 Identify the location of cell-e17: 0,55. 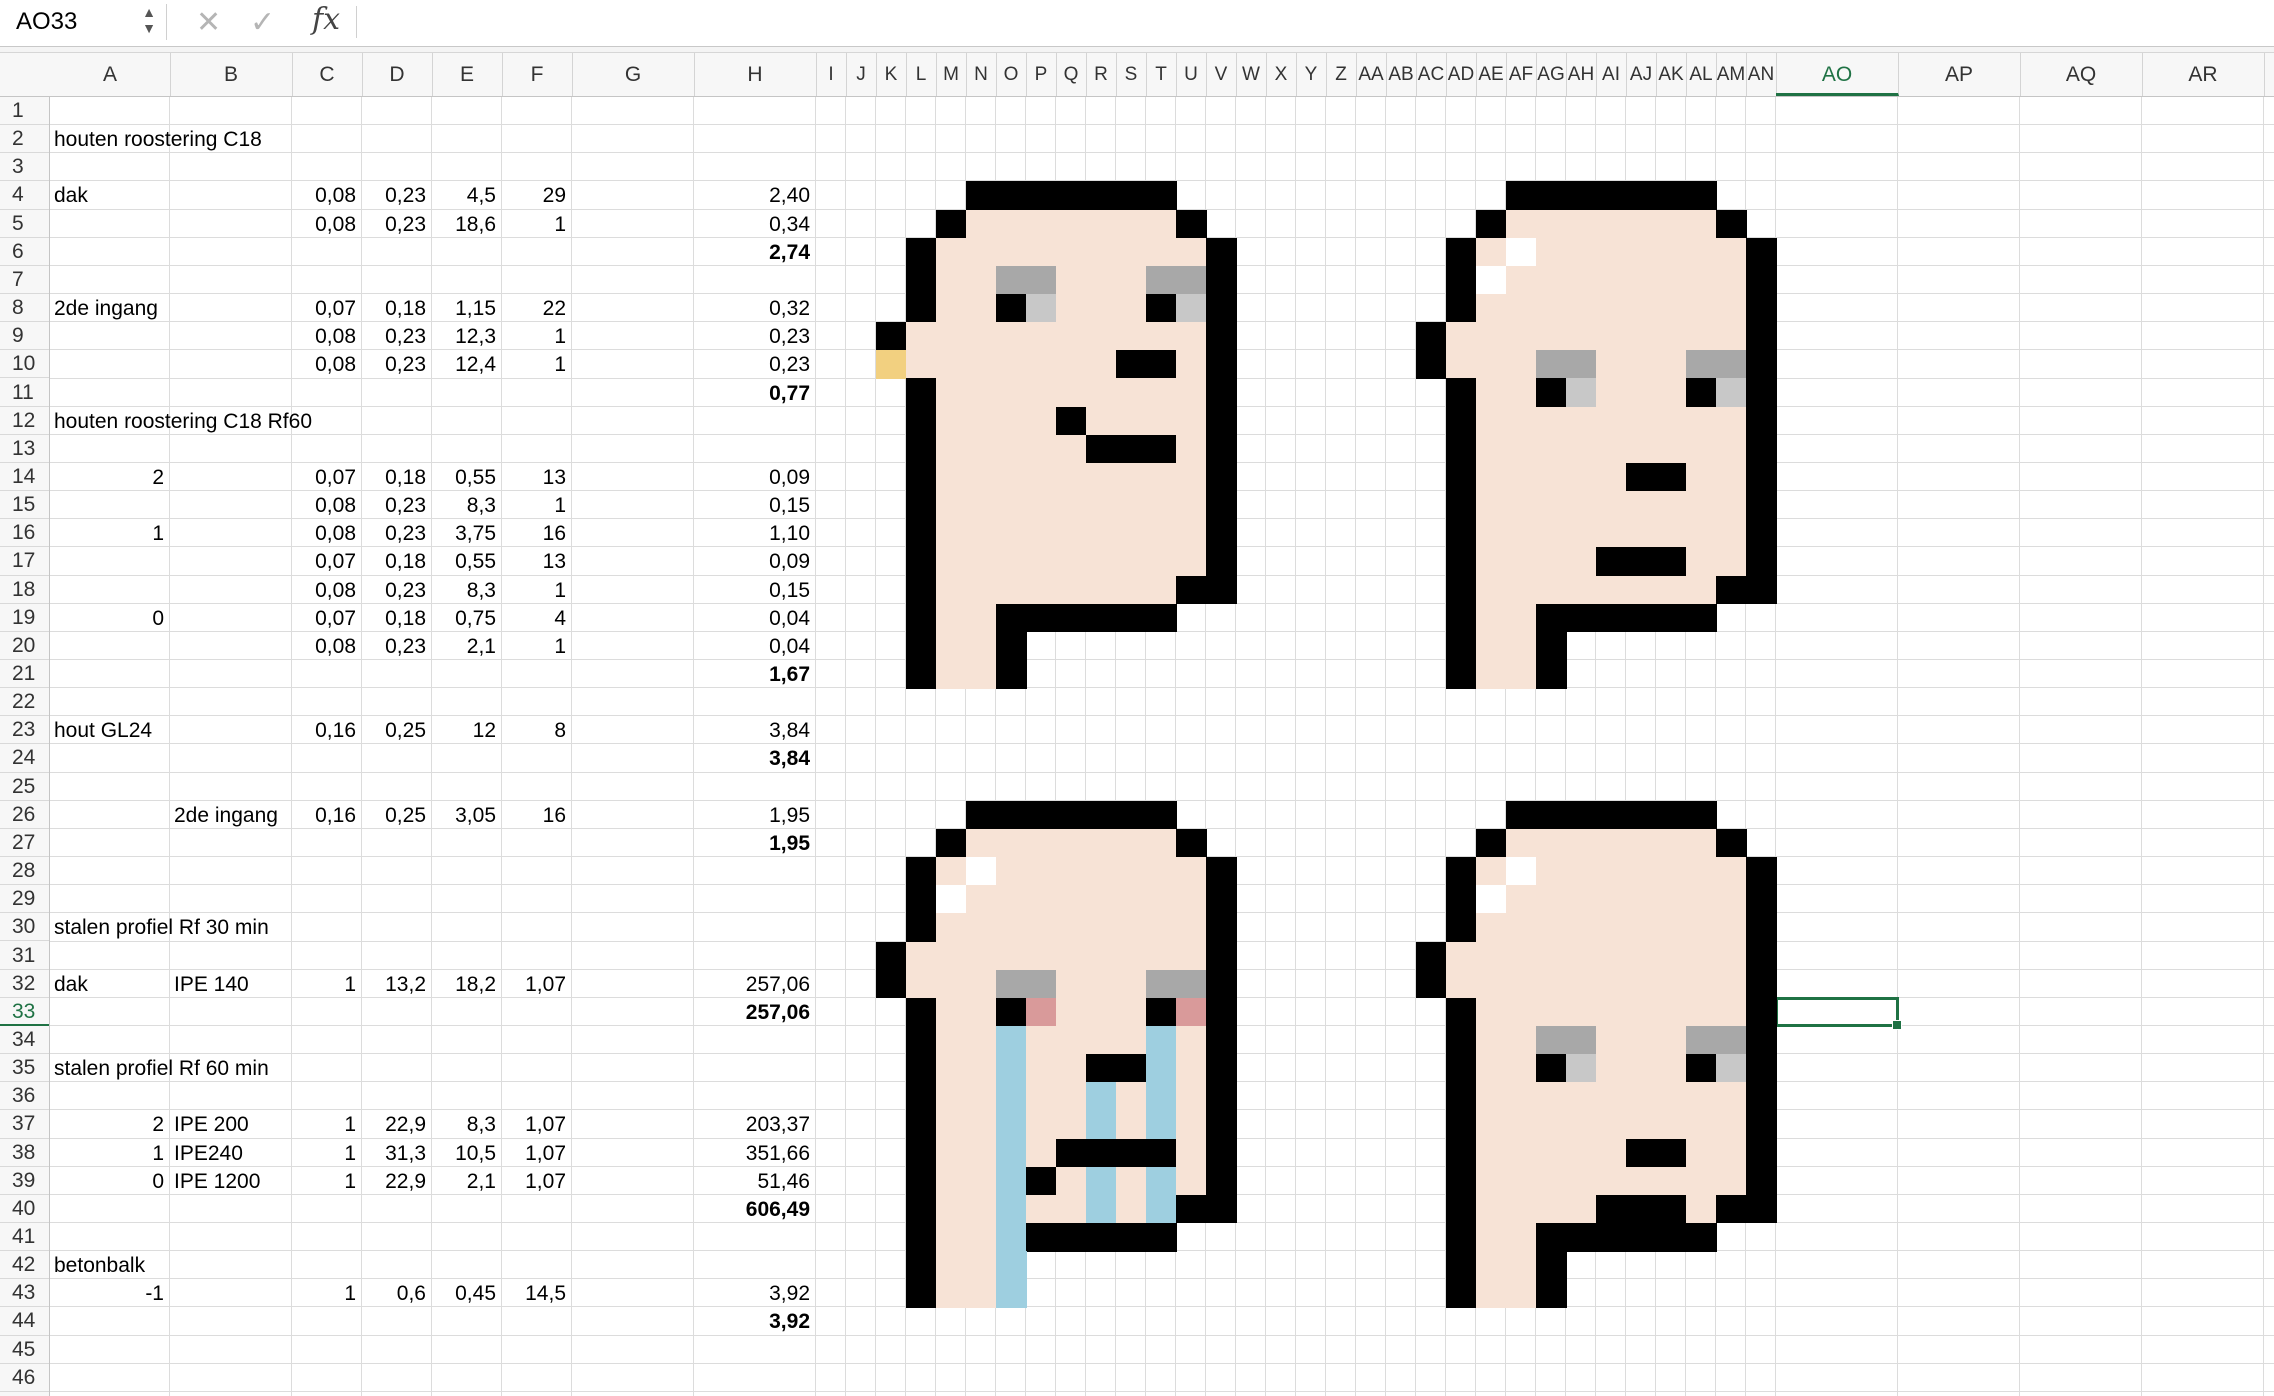
(464, 561).